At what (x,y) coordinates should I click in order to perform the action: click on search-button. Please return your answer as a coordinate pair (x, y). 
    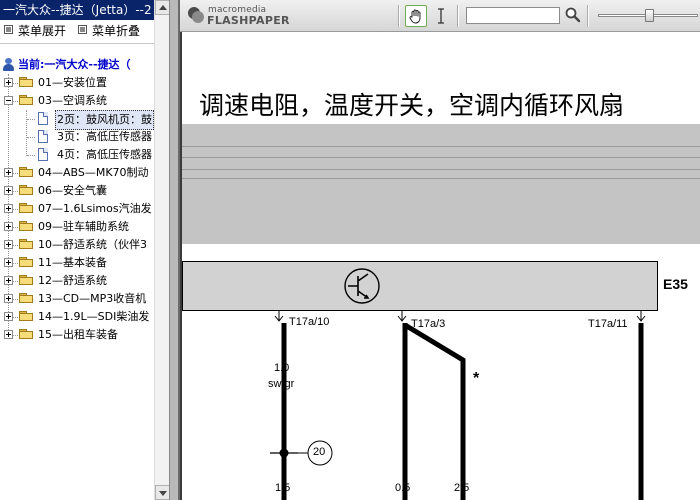
    Looking at the image, I should click on (573, 15).